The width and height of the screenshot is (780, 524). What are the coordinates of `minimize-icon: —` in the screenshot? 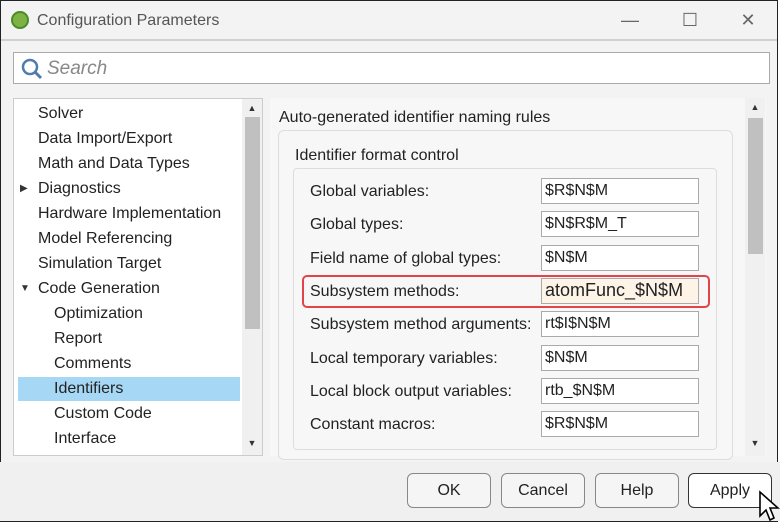 It's located at (630, 20).